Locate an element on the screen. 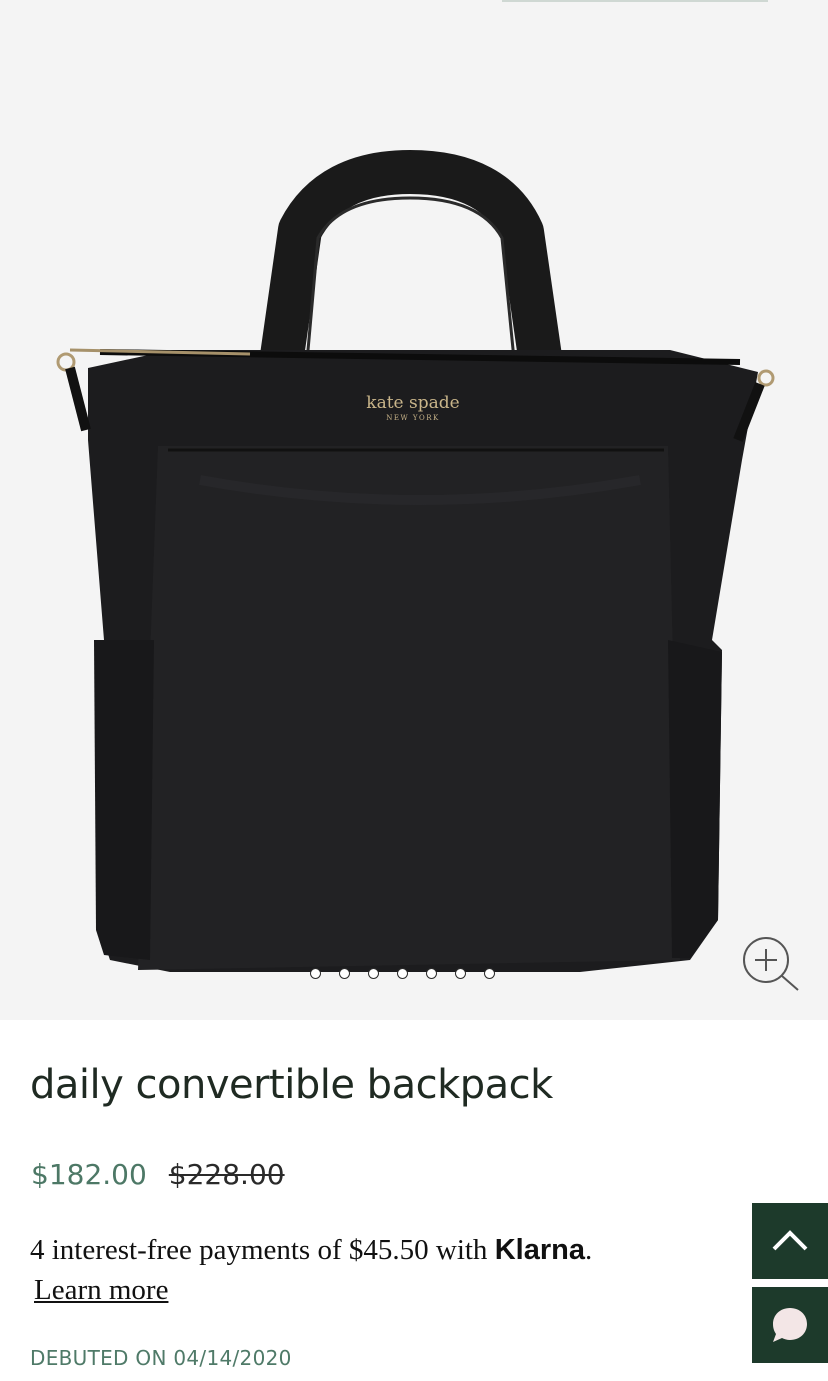  back-to-top-button is located at coordinates (790, 1241).